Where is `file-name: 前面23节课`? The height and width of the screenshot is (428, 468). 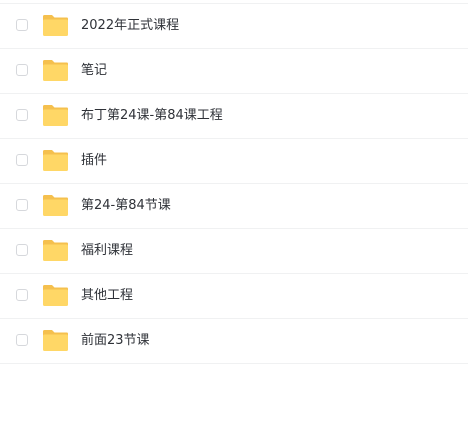
file-name: 前面23节课 is located at coordinates (115, 341).